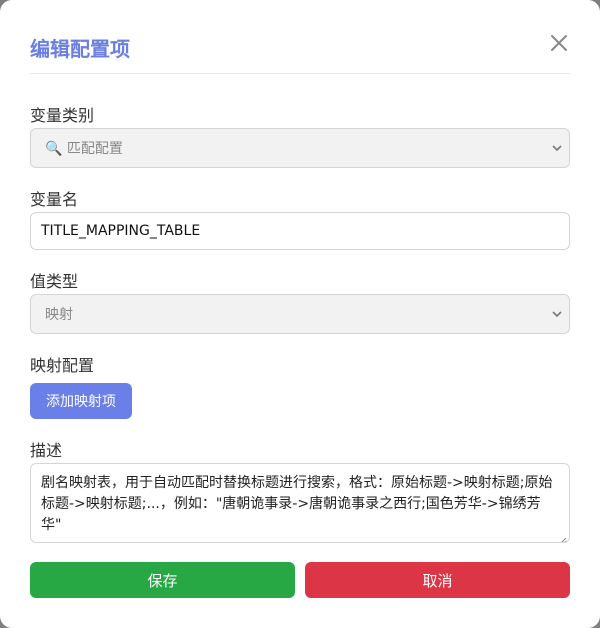 The image size is (600, 628). I want to click on value-type-select: 映射, so click(300, 314).